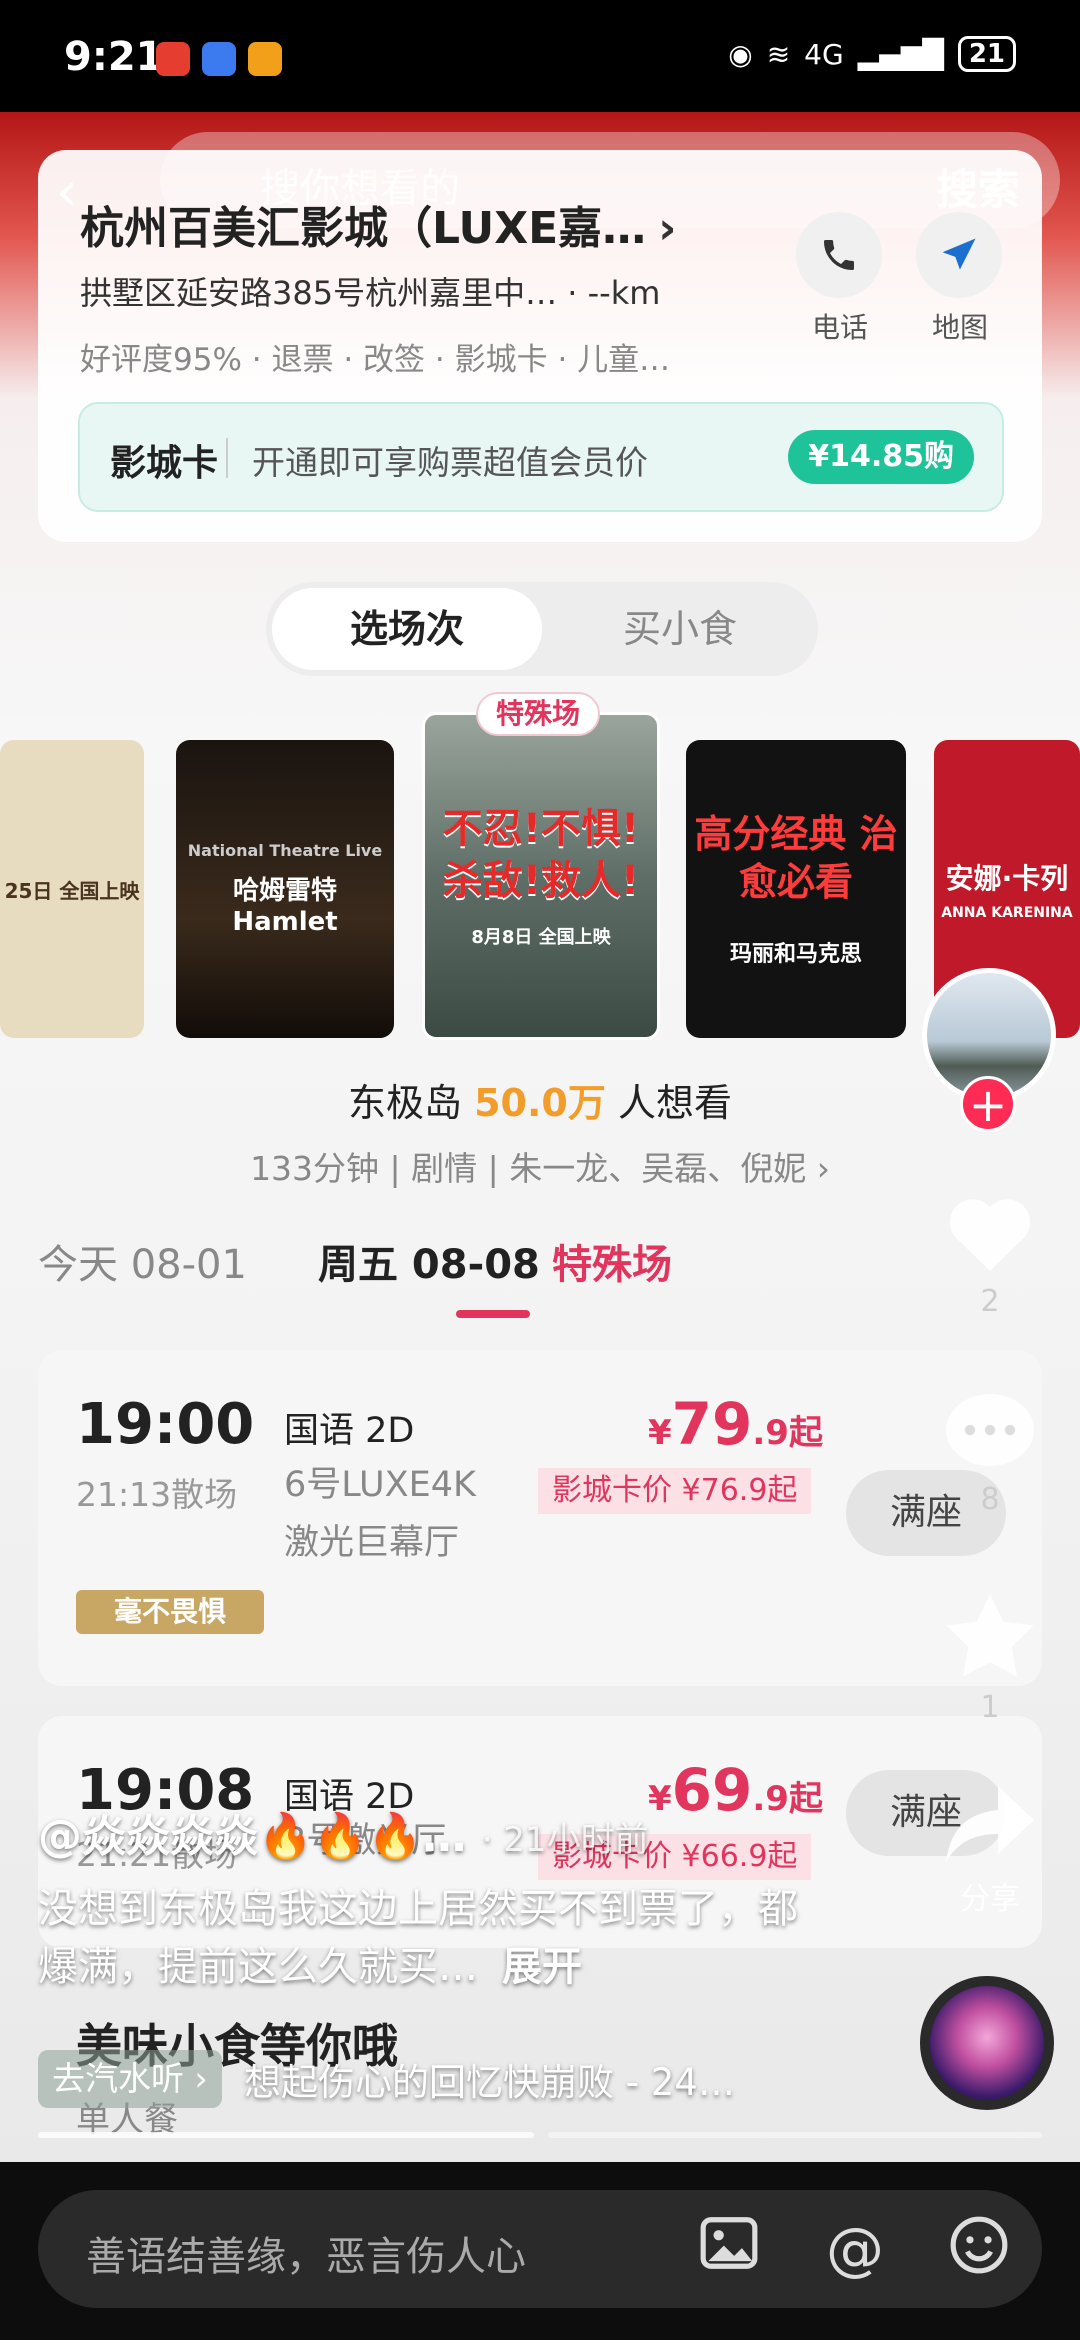 The height and width of the screenshot is (2340, 1080). I want to click on movie-poster-3-selected: 不忍!不惧! 杀敌!救人! 8月8日 全国上映, so click(541, 876).